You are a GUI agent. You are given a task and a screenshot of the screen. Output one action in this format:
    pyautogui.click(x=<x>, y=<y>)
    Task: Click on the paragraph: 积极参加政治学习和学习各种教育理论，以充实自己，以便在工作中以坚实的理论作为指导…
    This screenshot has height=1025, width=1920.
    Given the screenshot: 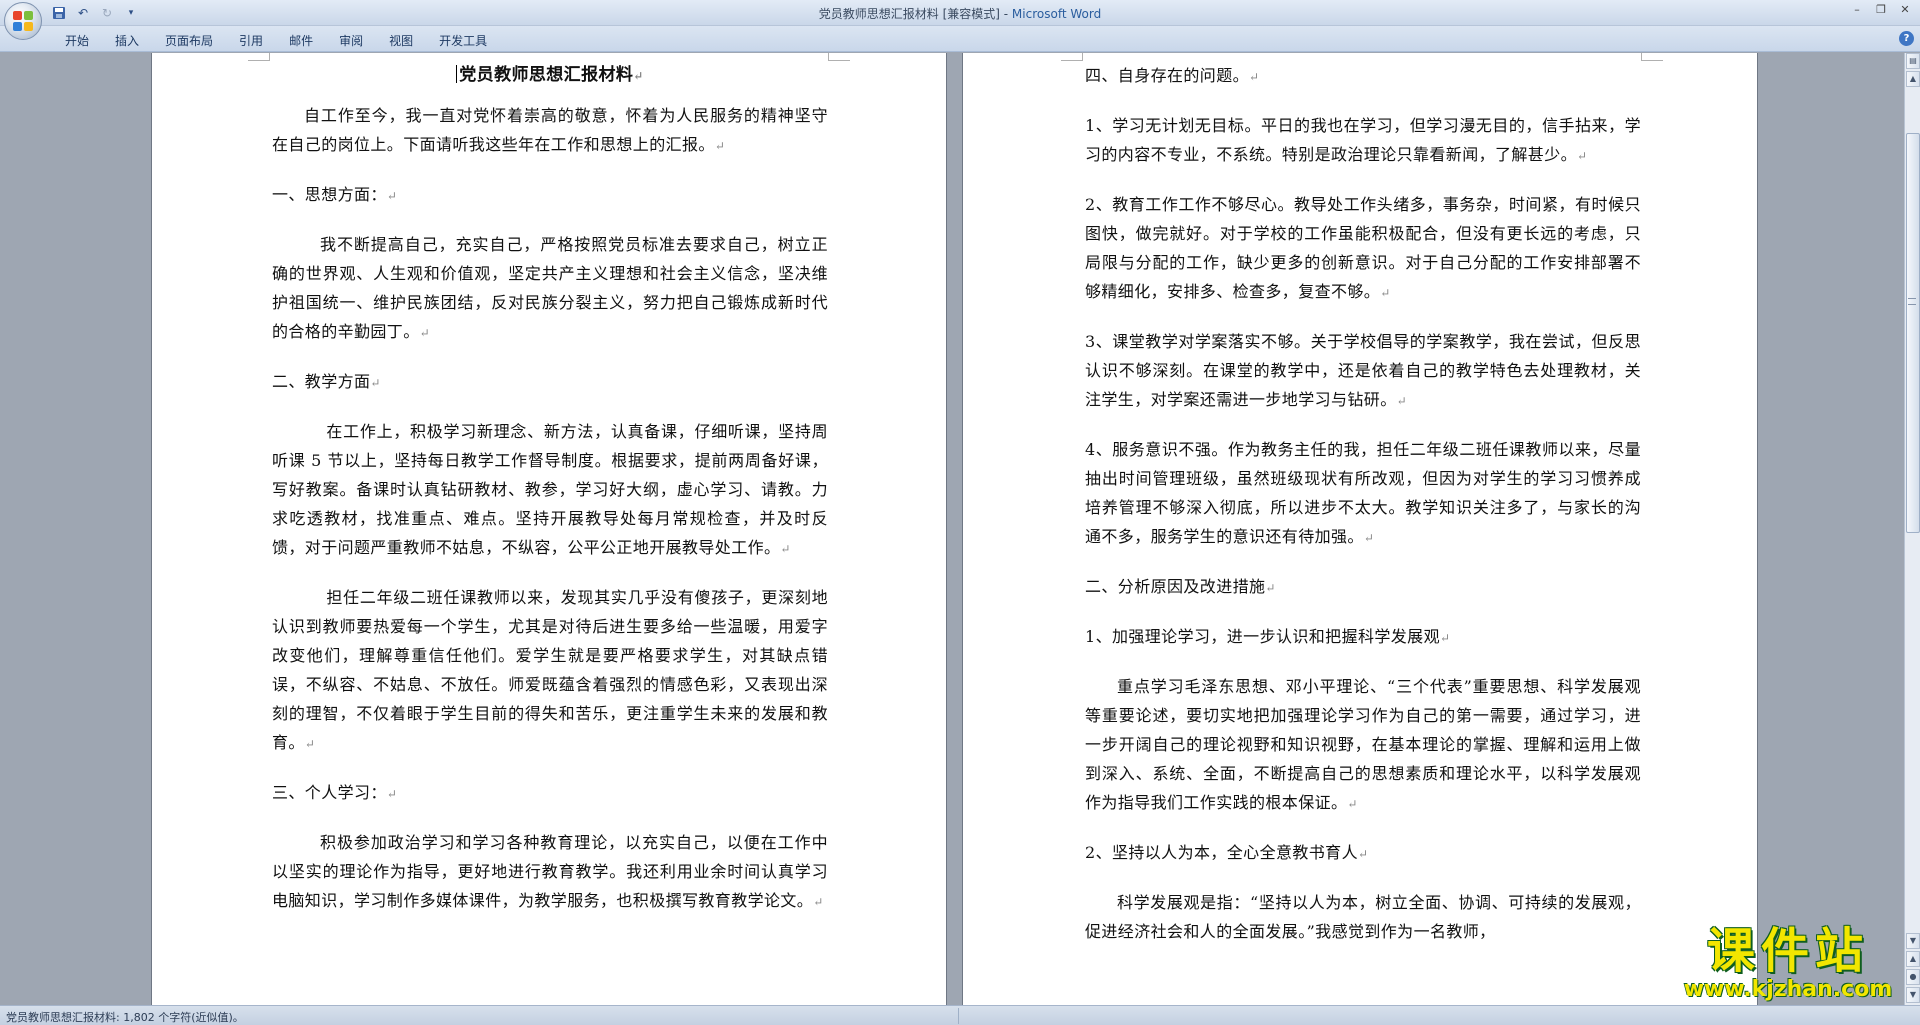 What is the action you would take?
    pyautogui.click(x=550, y=871)
    